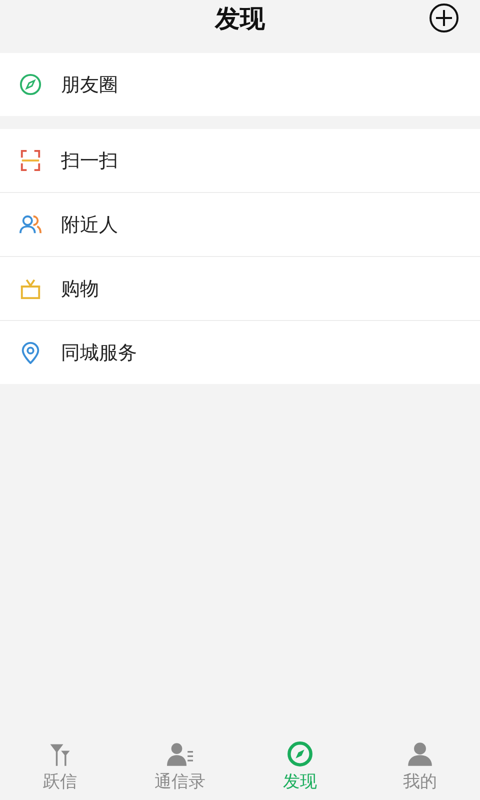 Image resolution: width=480 pixels, height=800 pixels. Describe the element at coordinates (444, 18) in the screenshot. I see `add-icon` at that location.